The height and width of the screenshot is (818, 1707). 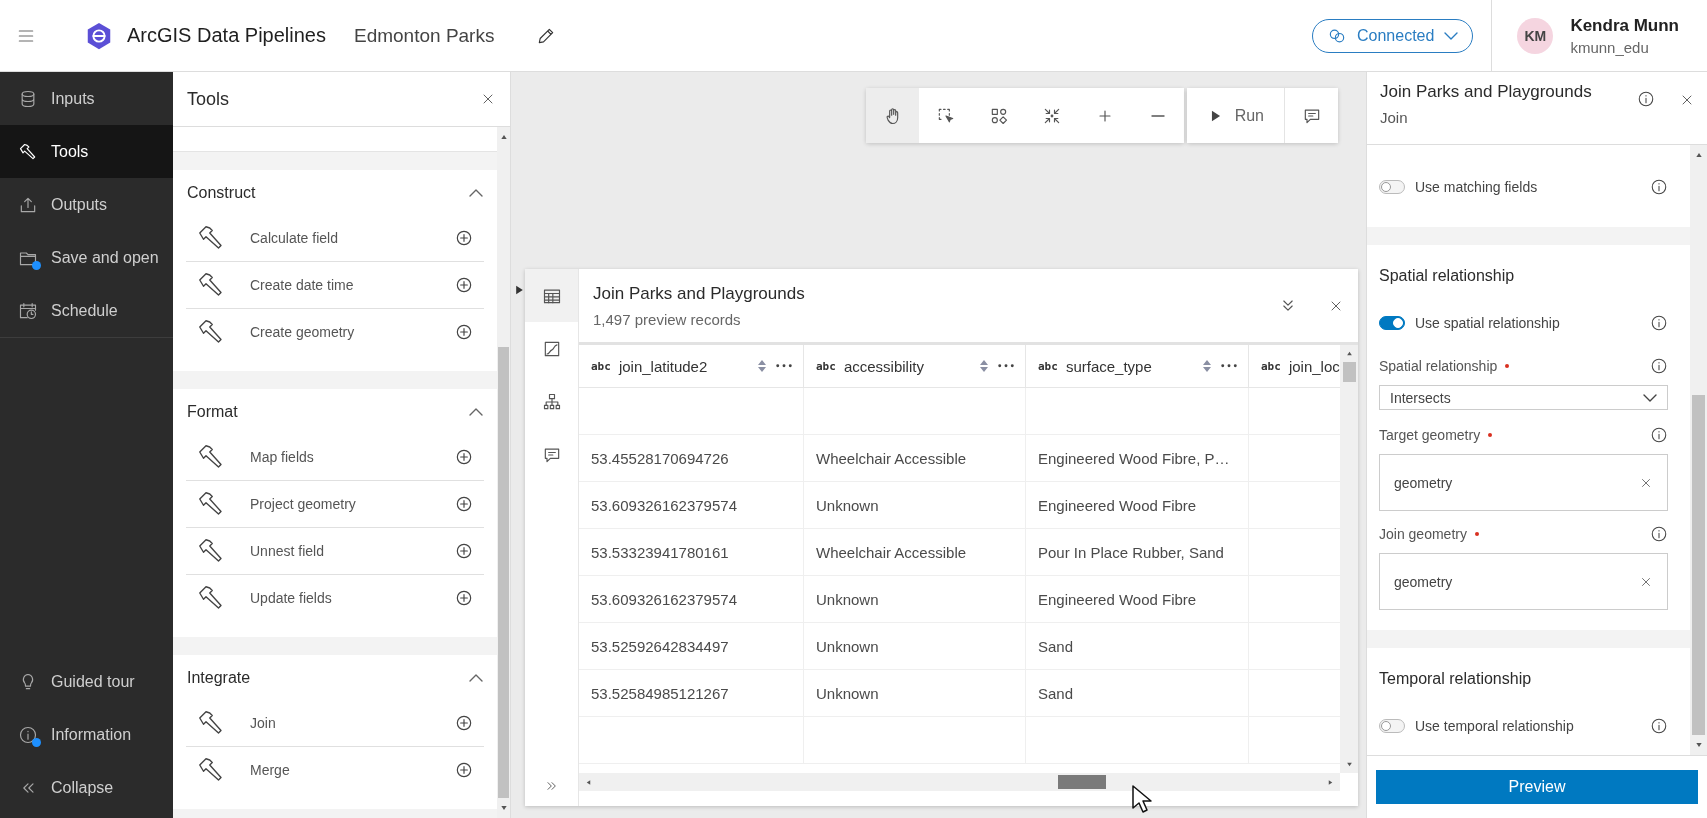 What do you see at coordinates (86, 734) in the screenshot?
I see `nav-item: Information` at bounding box center [86, 734].